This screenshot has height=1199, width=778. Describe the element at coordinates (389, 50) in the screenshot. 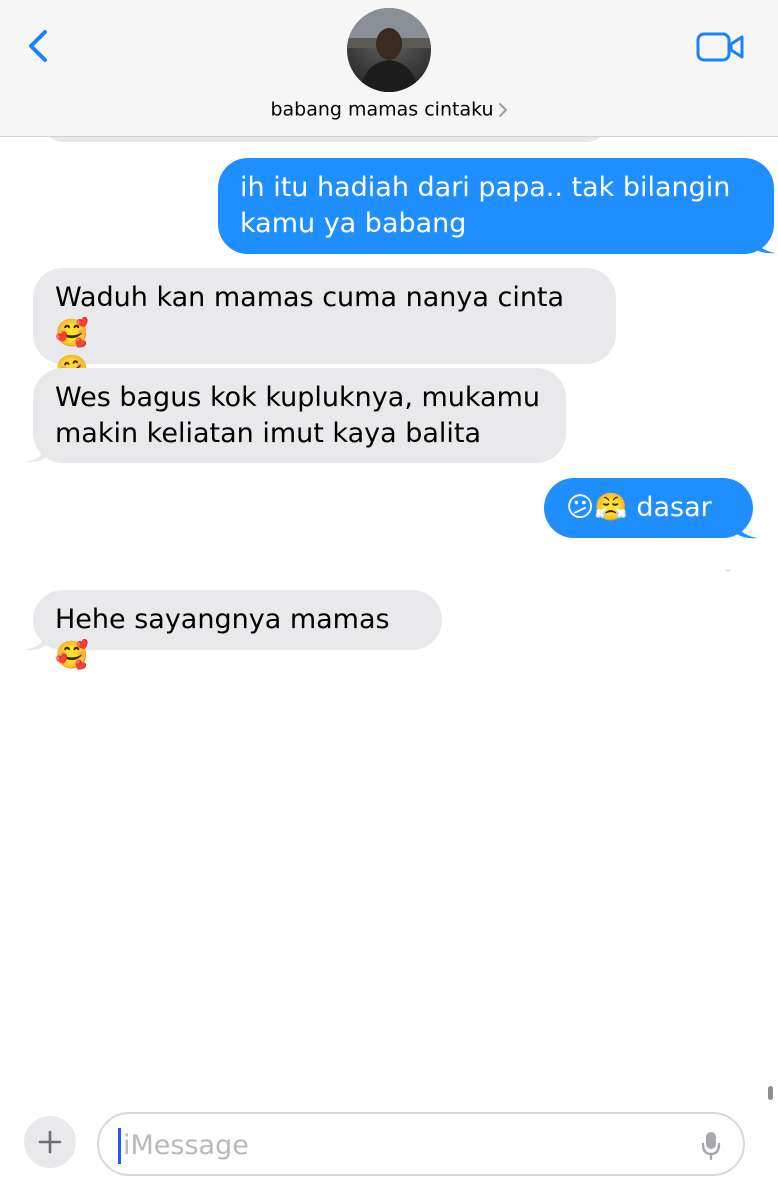

I see `contact-avatar` at that location.